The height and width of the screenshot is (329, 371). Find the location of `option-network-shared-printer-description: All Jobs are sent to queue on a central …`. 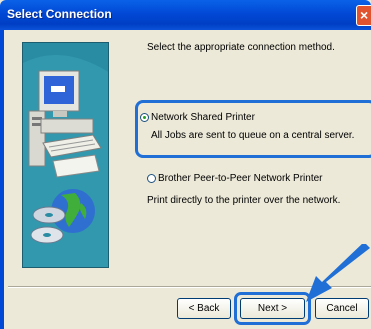

option-network-shared-printer-description: All Jobs are sent to queue on a central … is located at coordinates (253, 135).